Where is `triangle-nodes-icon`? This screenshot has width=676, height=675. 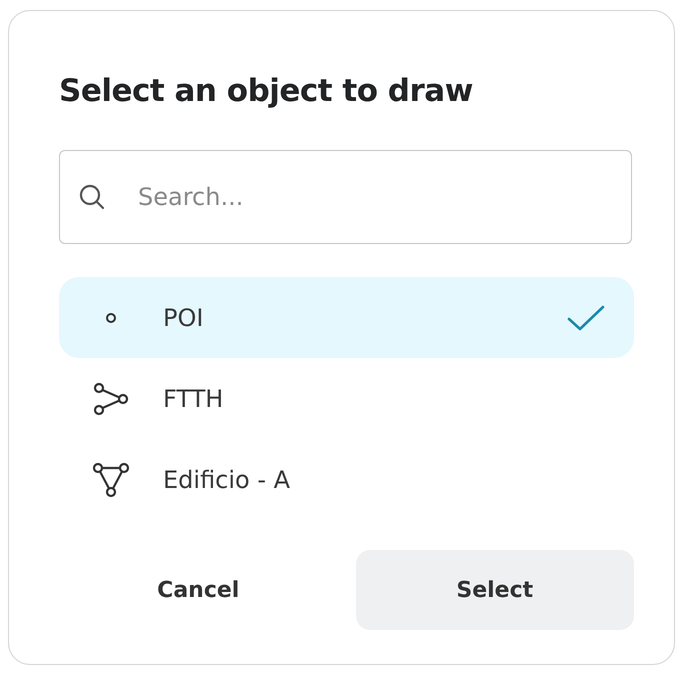 triangle-nodes-icon is located at coordinates (111, 480).